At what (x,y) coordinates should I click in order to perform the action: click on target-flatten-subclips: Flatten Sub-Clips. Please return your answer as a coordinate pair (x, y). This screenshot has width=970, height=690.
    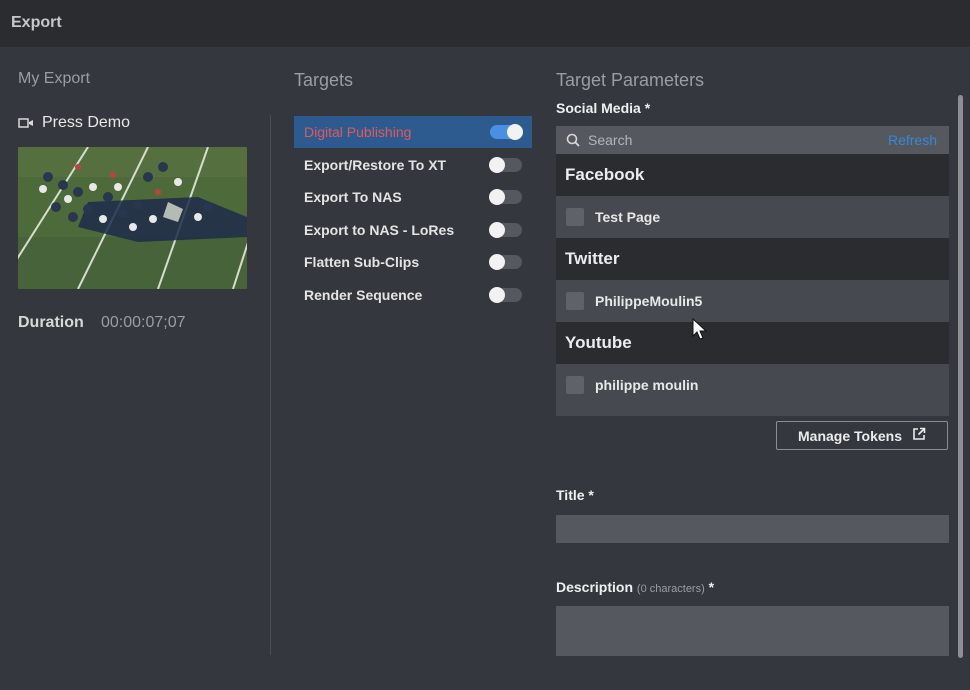
    Looking at the image, I should click on (413, 262).